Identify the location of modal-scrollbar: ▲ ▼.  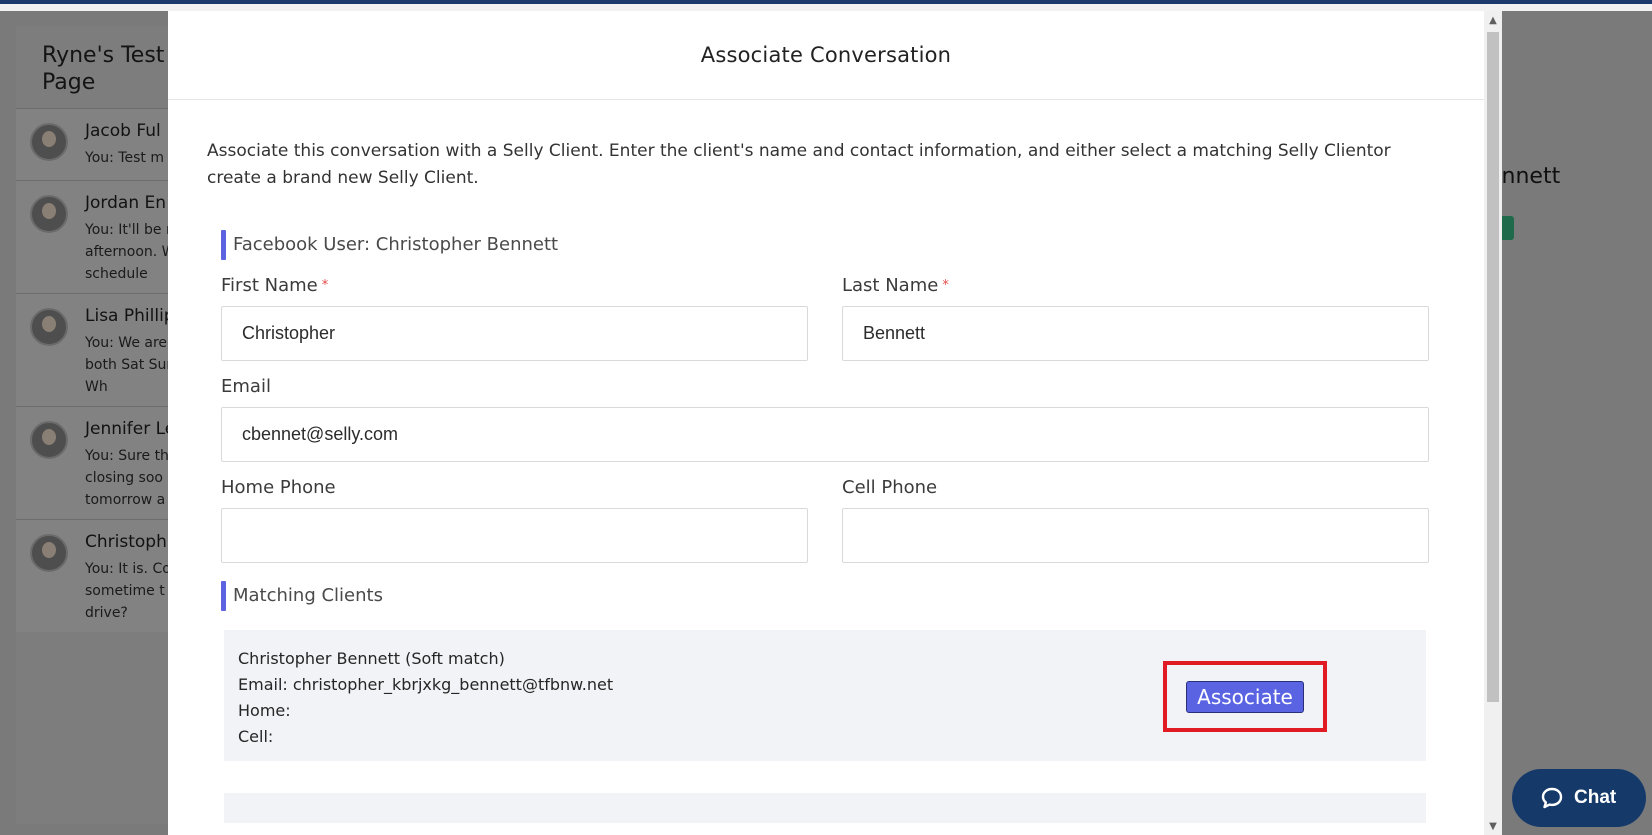
(1493, 423).